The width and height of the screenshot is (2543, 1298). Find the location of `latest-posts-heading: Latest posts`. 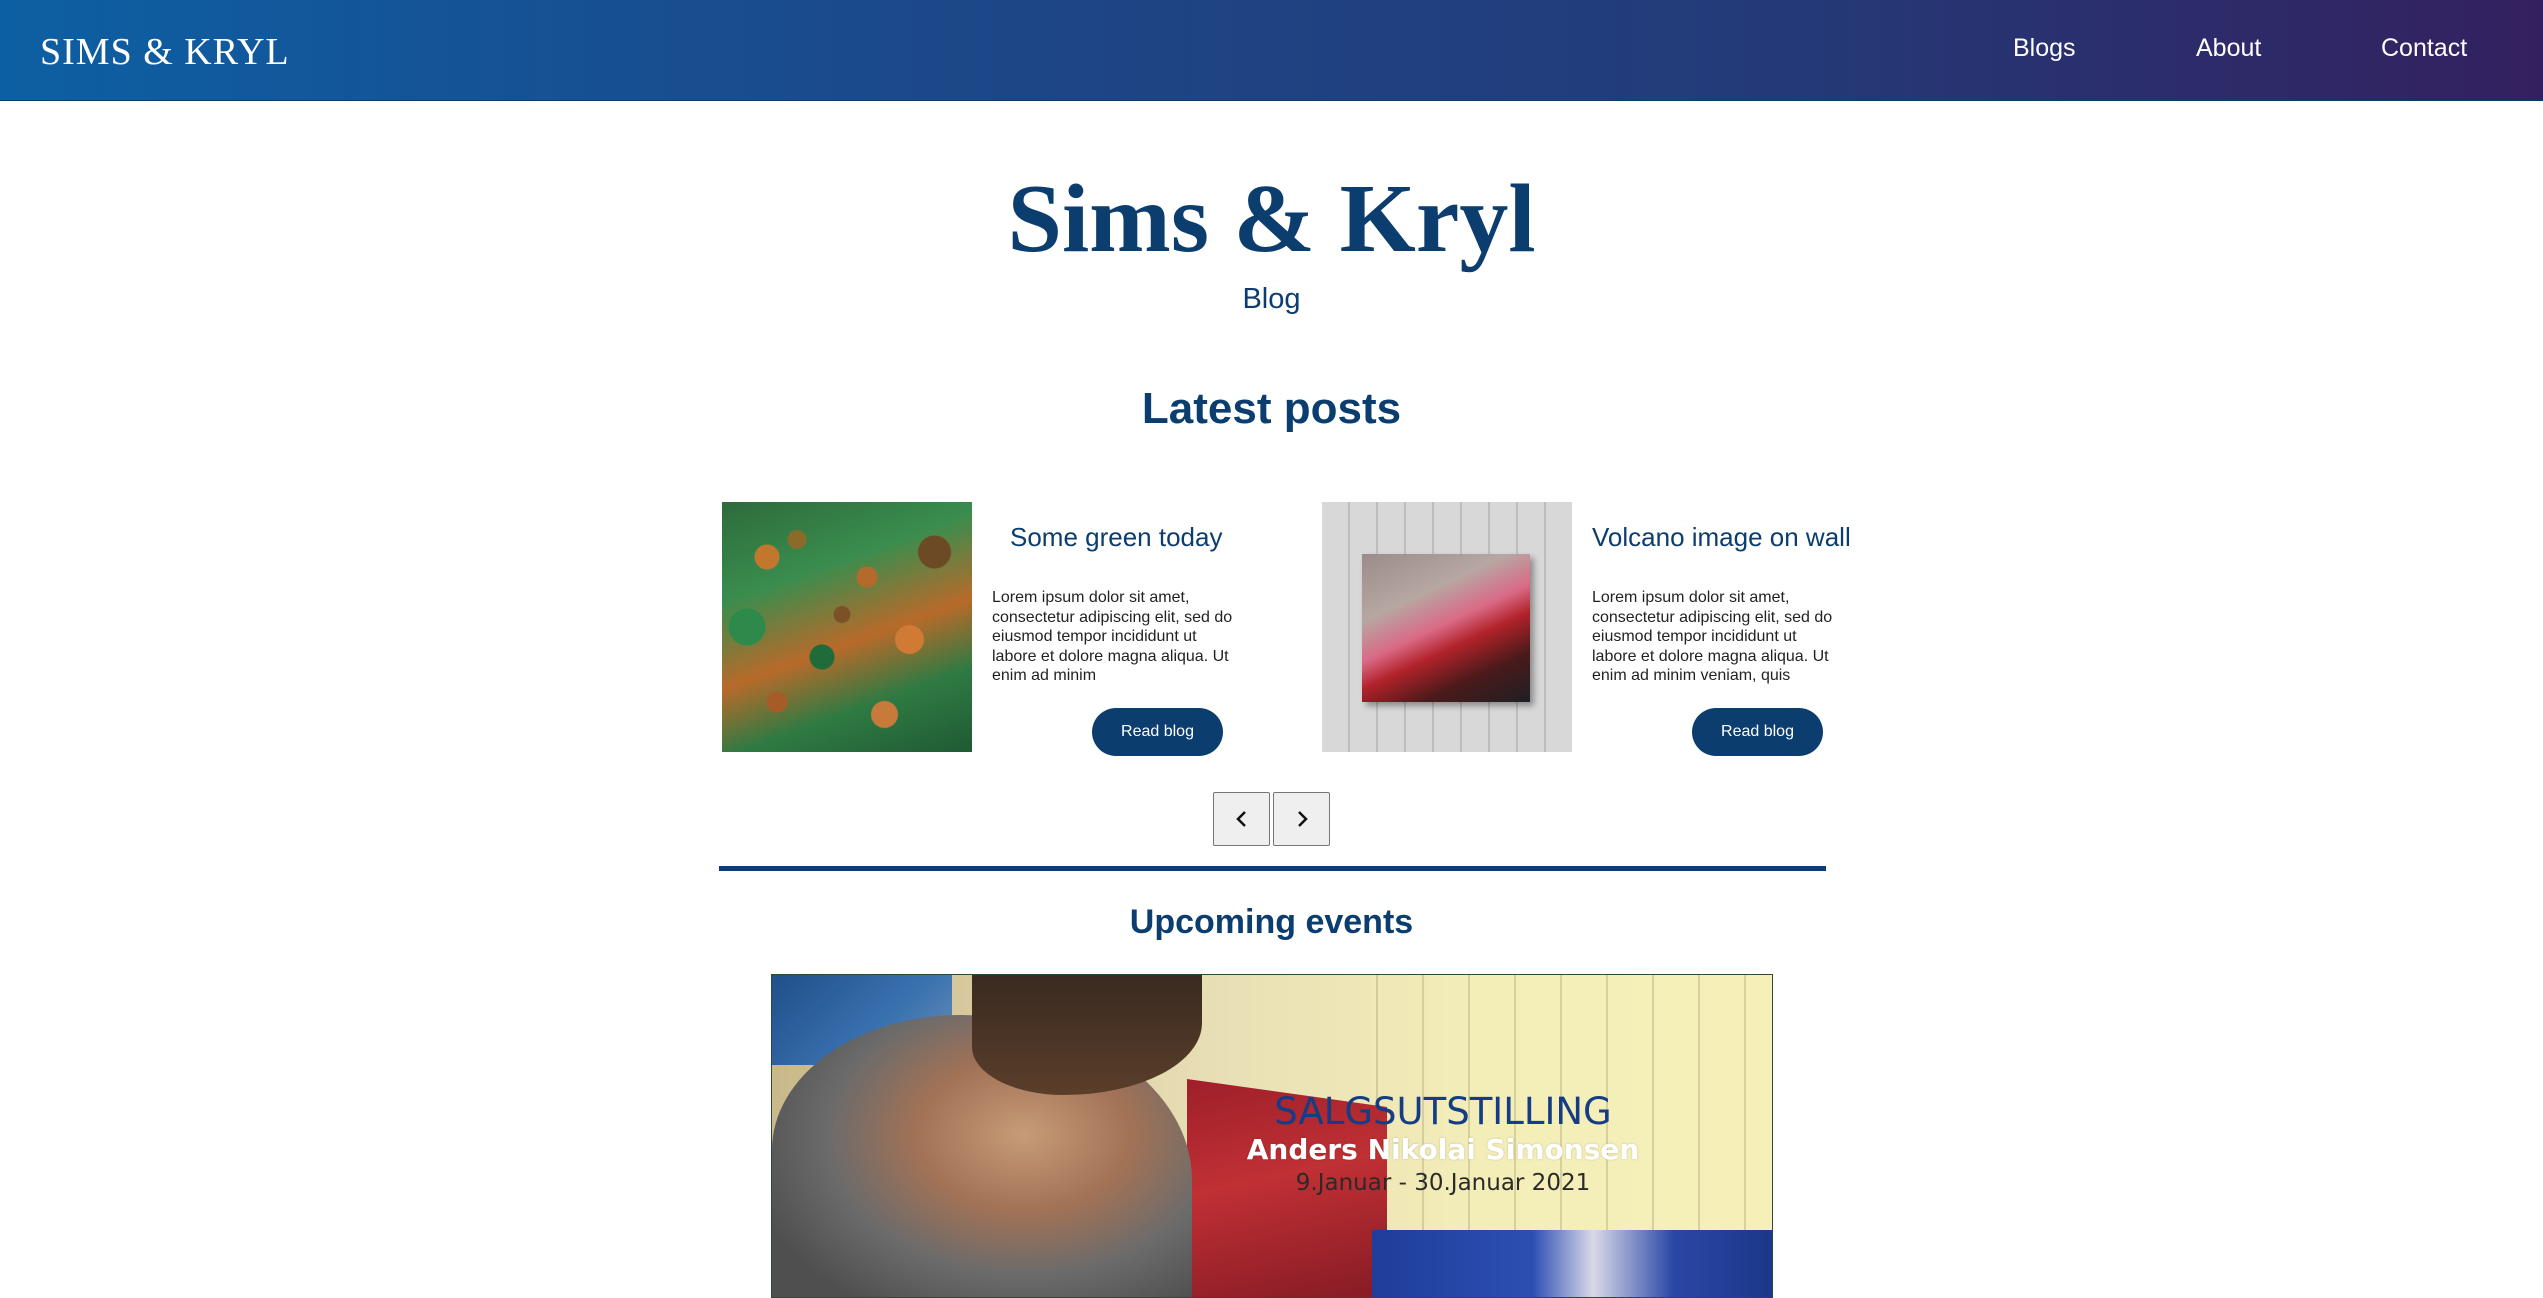

latest-posts-heading: Latest posts is located at coordinates (1271, 408).